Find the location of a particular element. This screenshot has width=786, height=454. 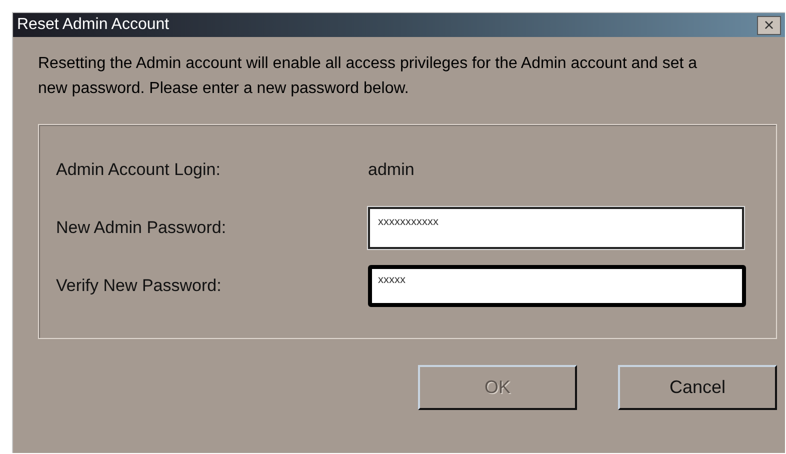

login-value: admin is located at coordinates (391, 170).